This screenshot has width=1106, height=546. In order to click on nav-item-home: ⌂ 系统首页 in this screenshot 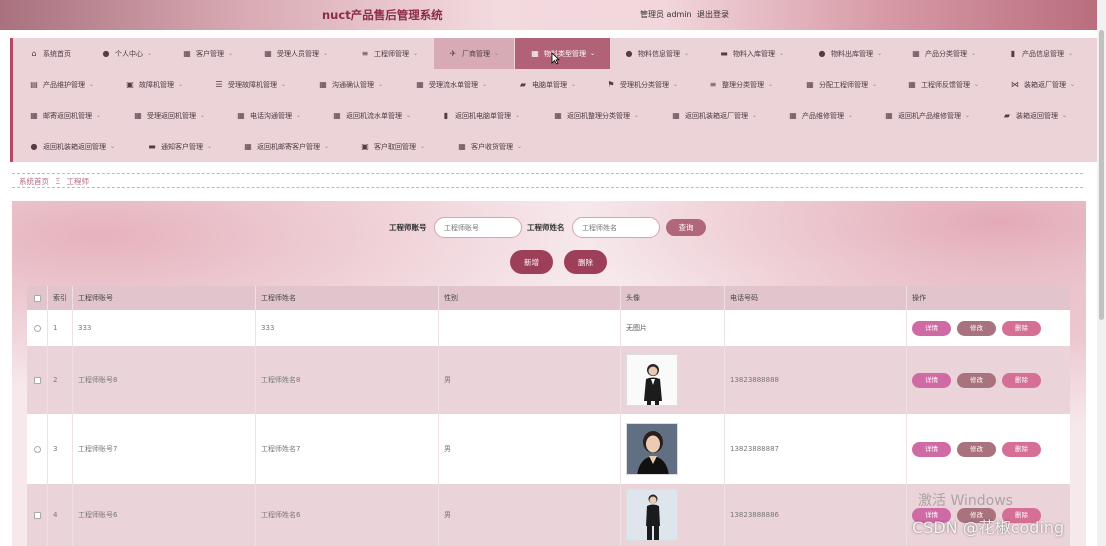, I will do `click(50, 53)`.